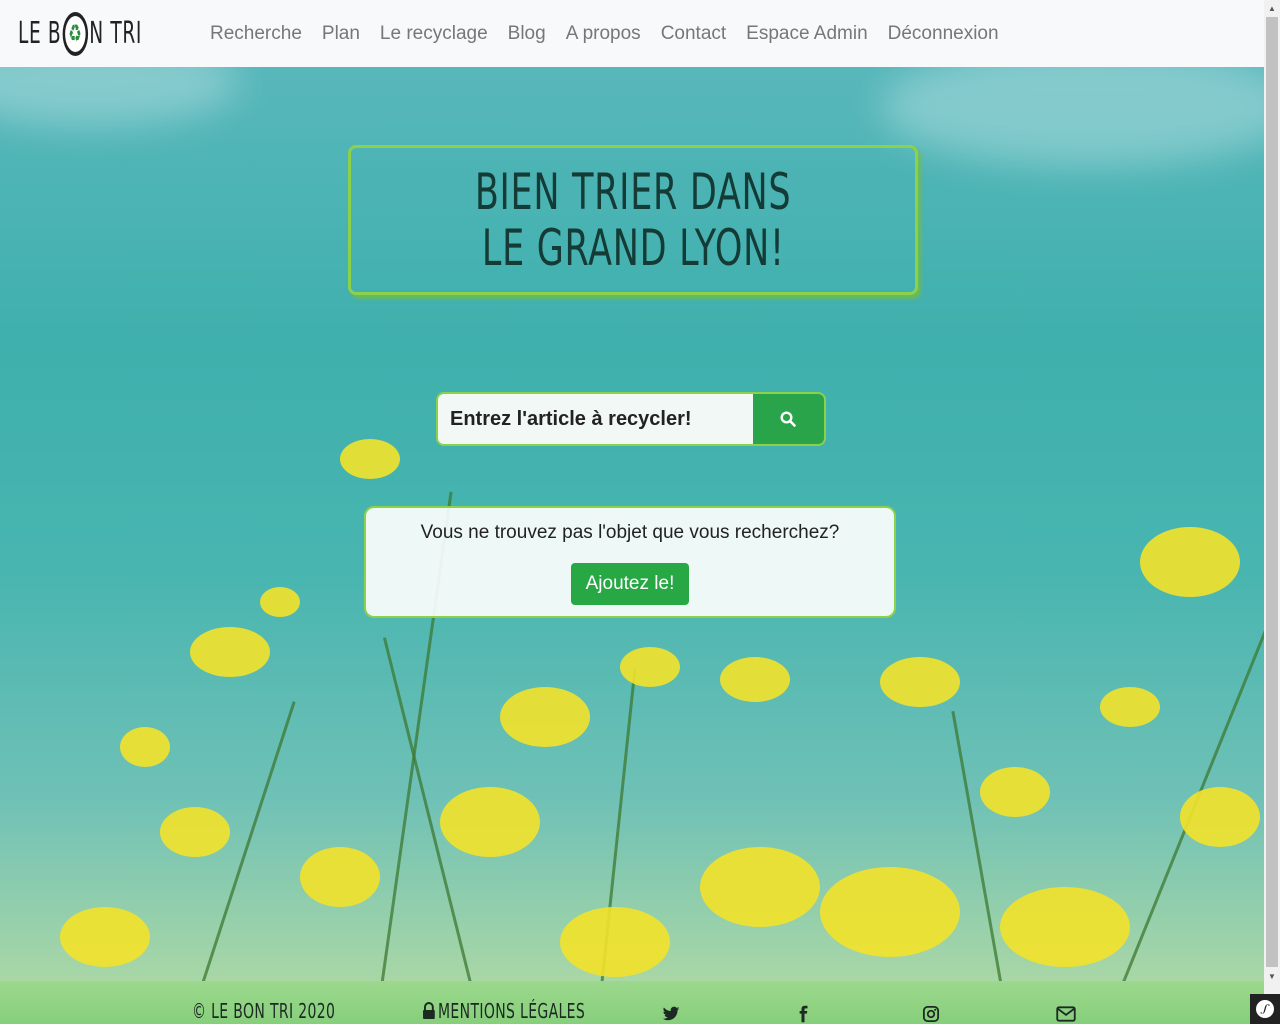 This screenshot has height=1024, width=1280. Describe the element at coordinates (693, 33) in the screenshot. I see `nav-item-contact: Contact` at that location.